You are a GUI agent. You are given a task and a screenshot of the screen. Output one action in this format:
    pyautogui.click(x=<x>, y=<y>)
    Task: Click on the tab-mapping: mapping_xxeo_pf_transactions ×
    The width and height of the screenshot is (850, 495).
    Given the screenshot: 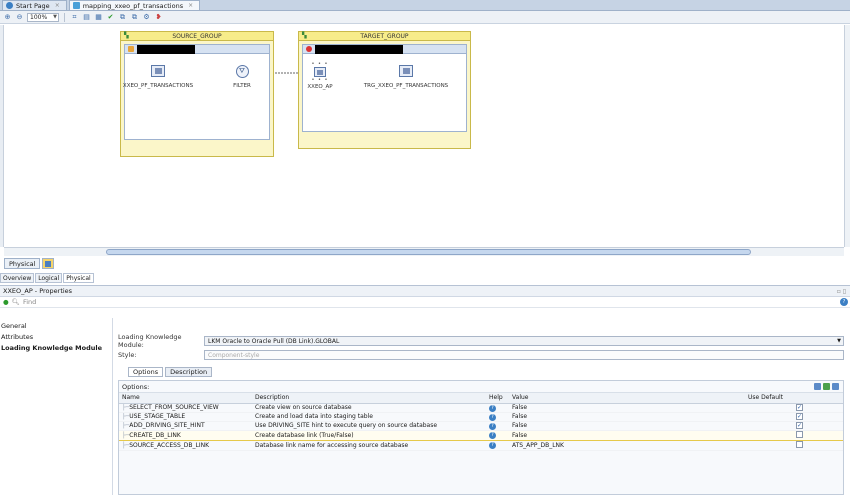 What is the action you would take?
    pyautogui.click(x=134, y=5)
    